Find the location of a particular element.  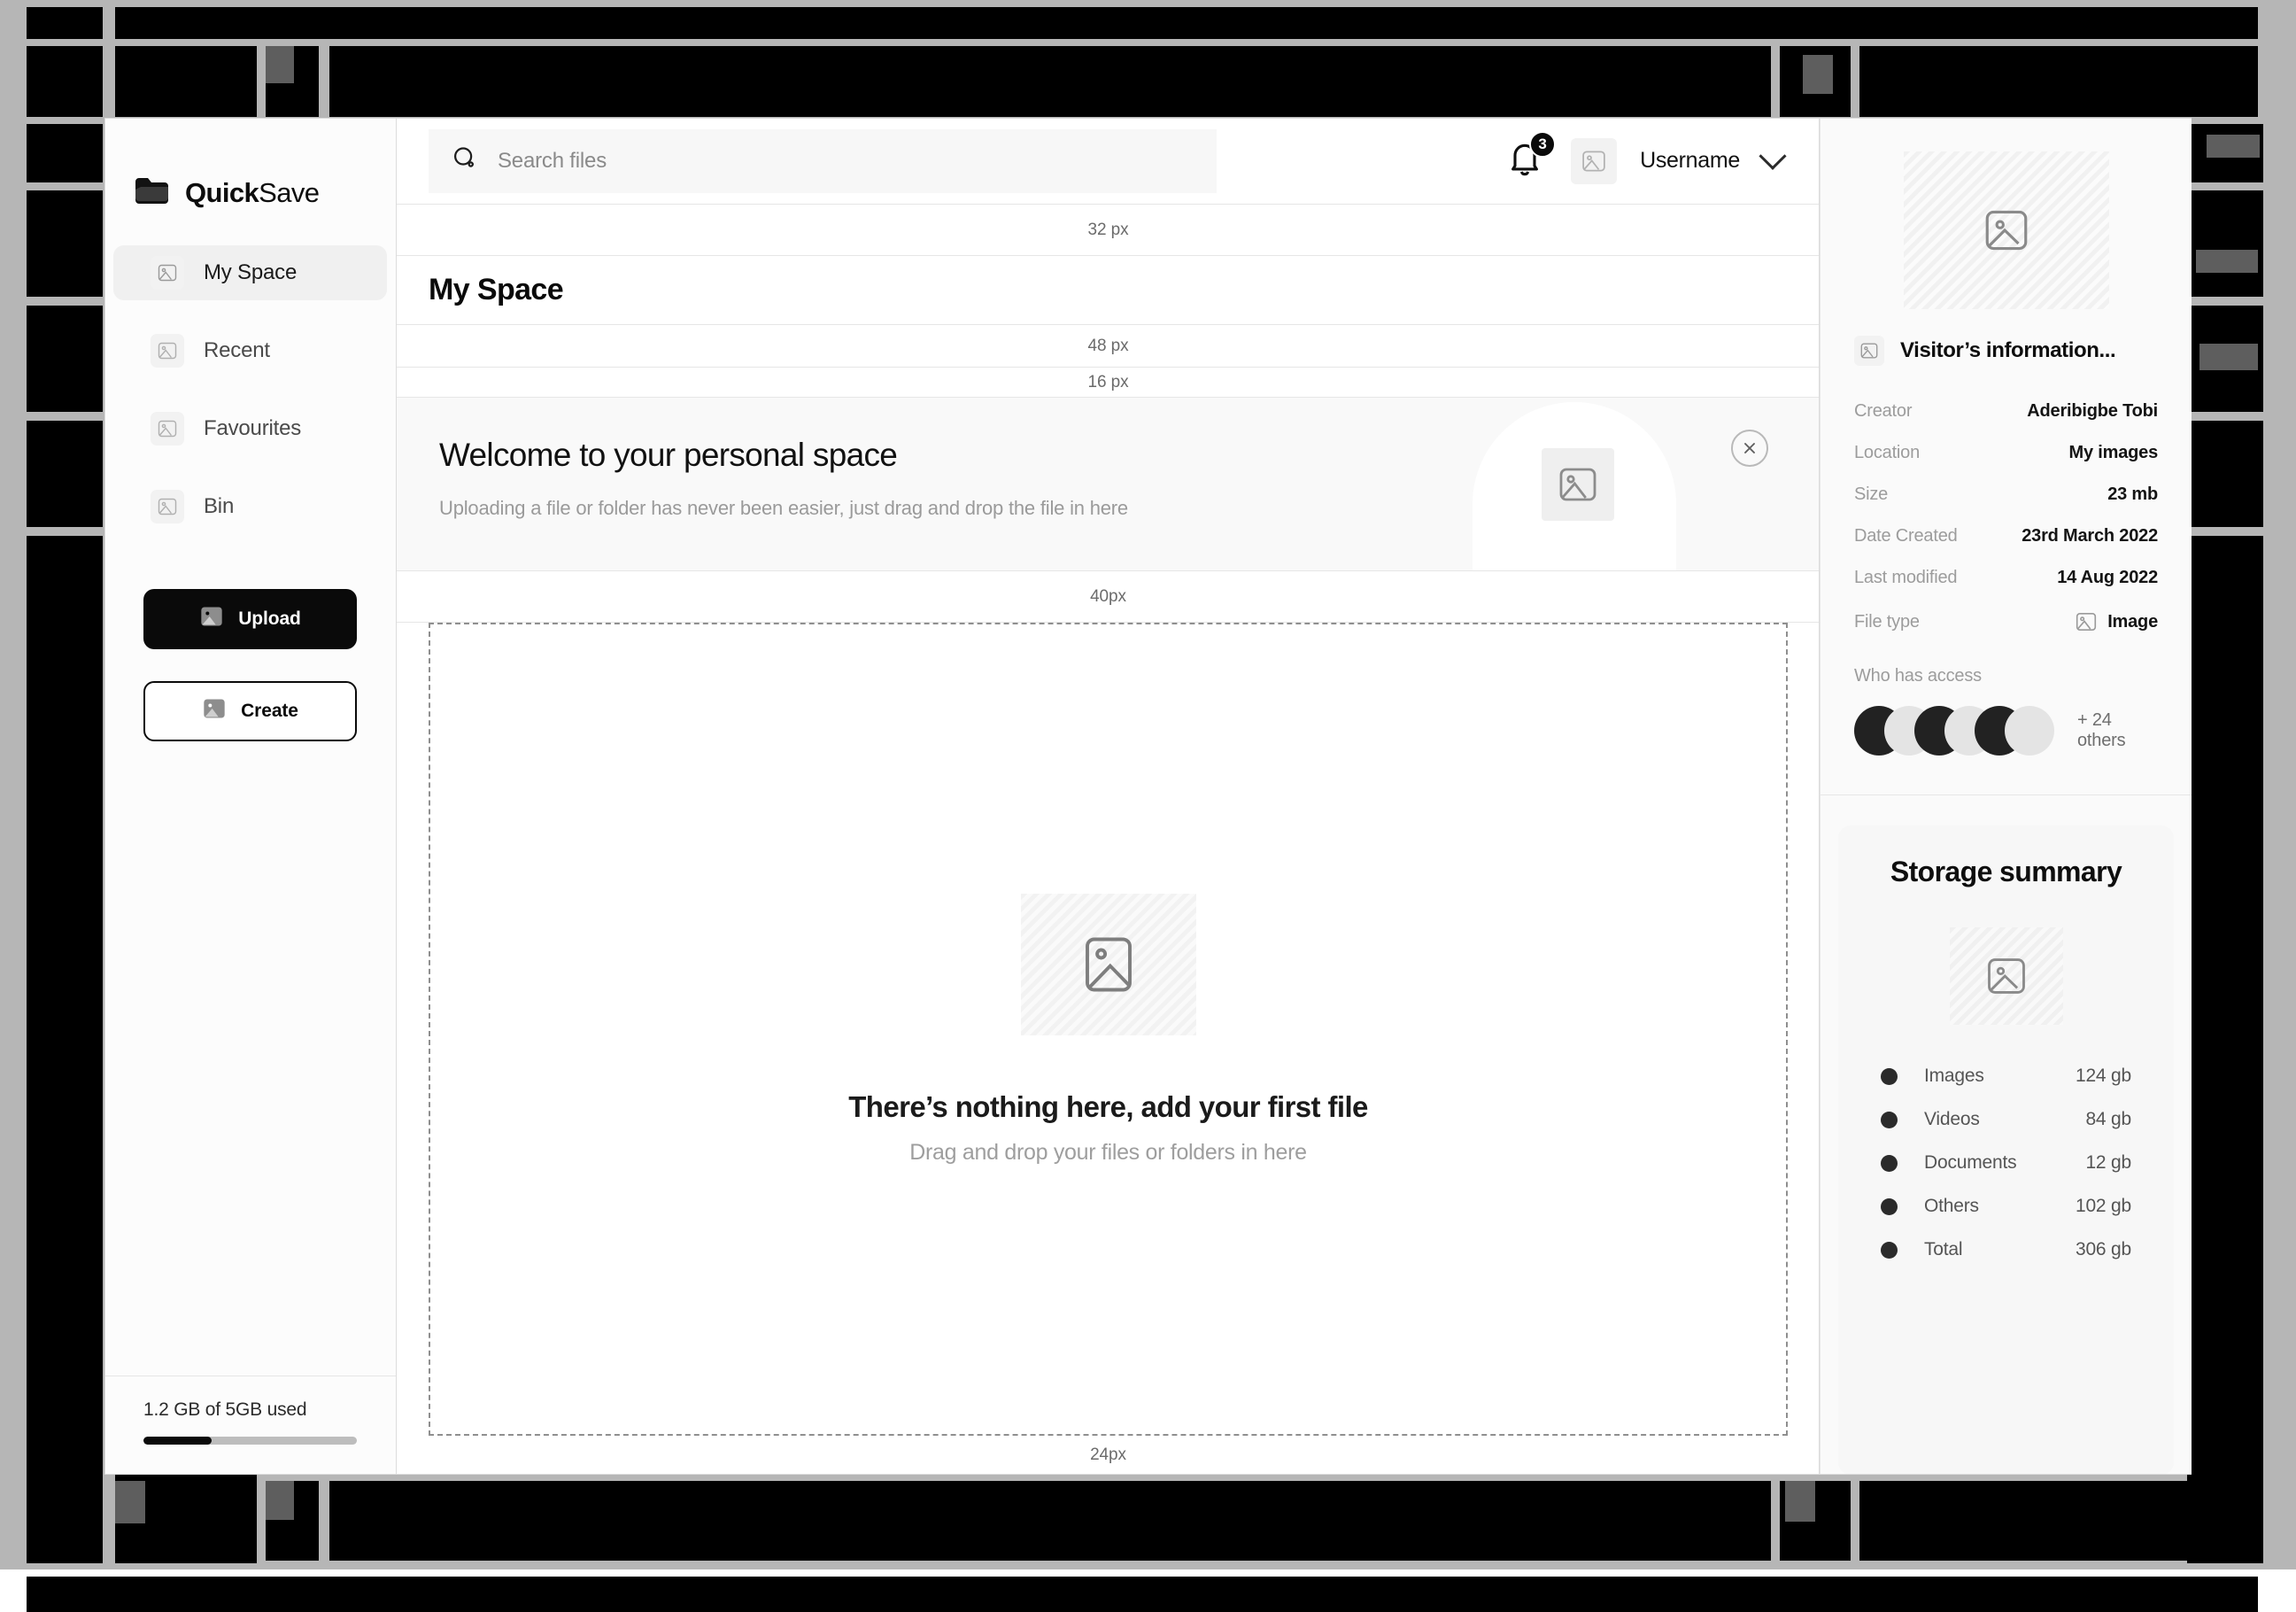

meta-key: File type is located at coordinates (1887, 621).